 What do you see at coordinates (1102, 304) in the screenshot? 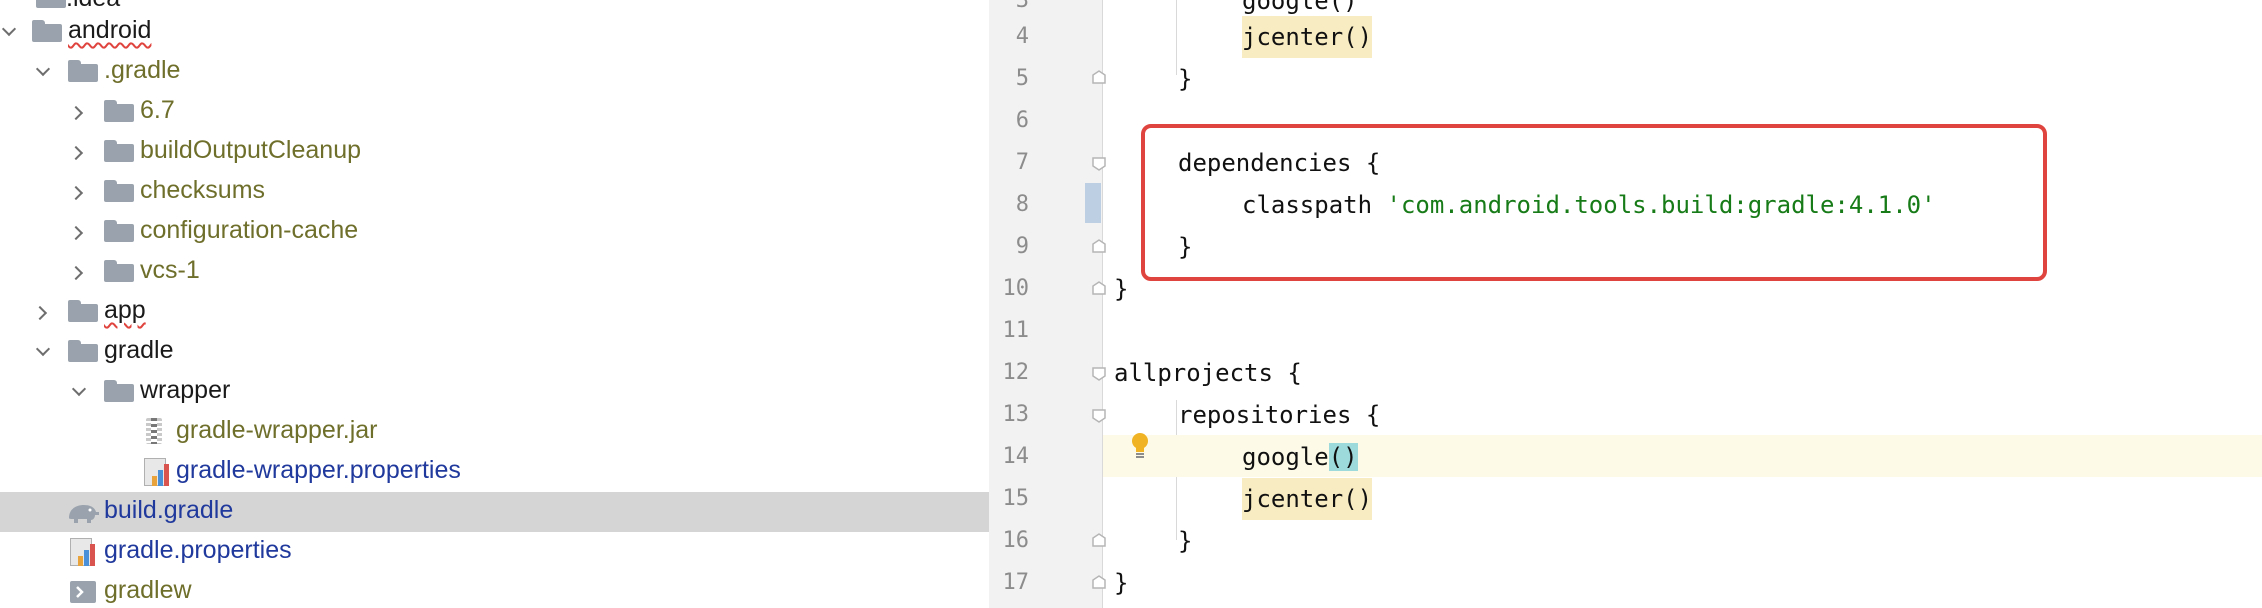
I see `gutter-divider` at bounding box center [1102, 304].